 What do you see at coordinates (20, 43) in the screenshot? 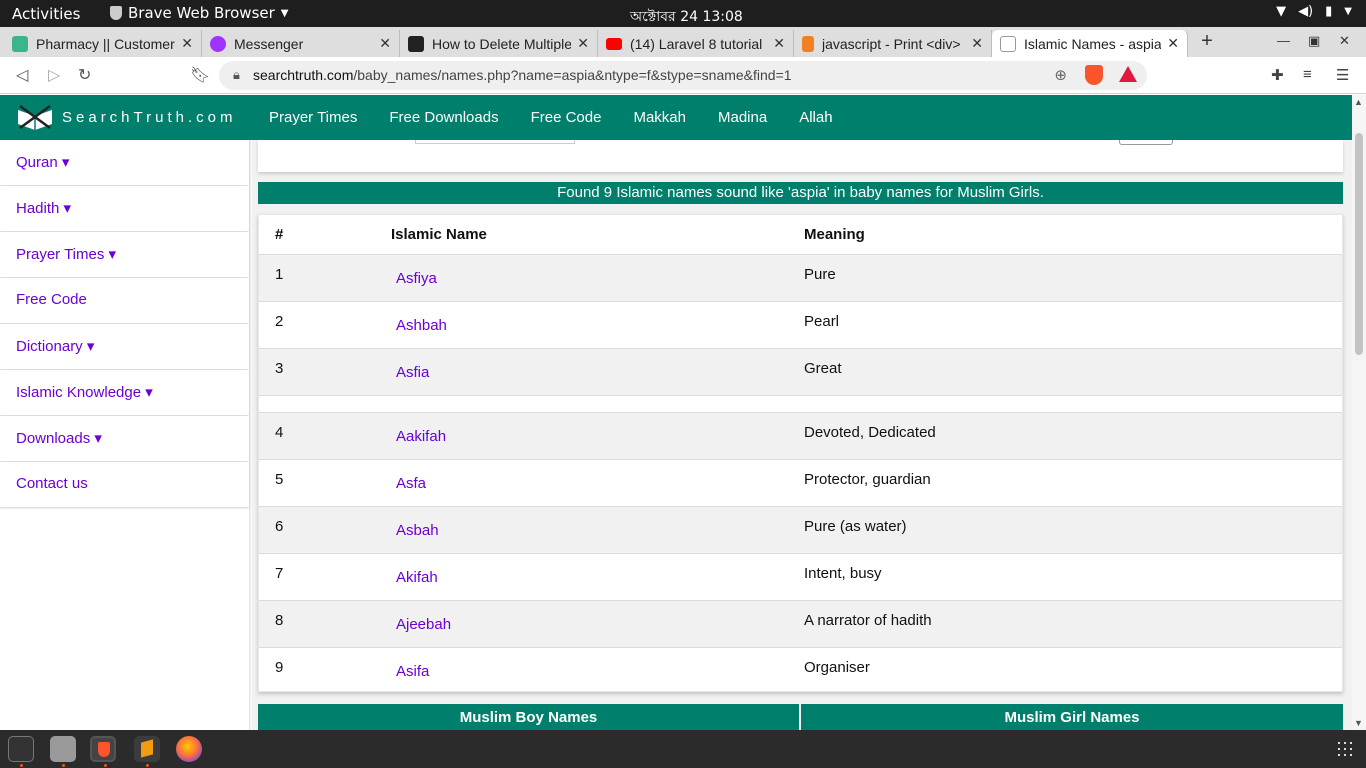
I see `pharmacy-favicon-icon` at bounding box center [20, 43].